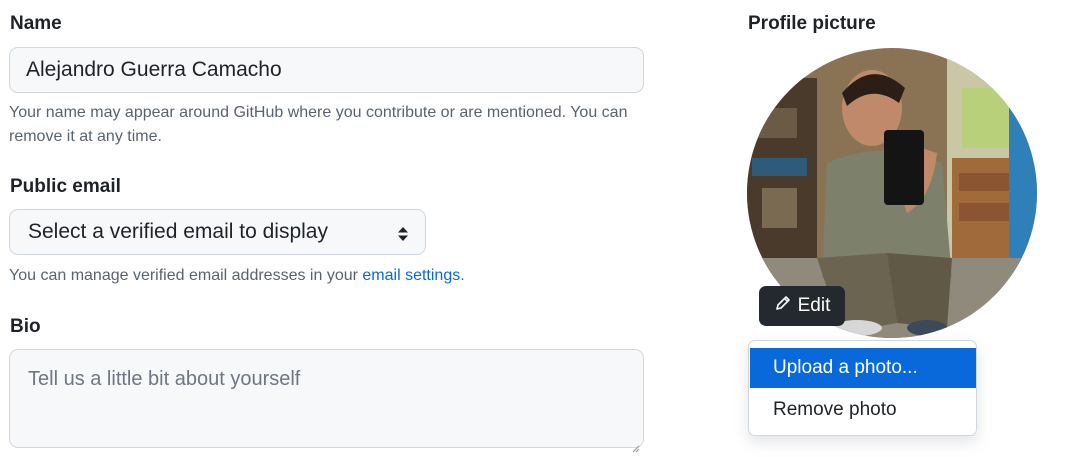 The width and height of the screenshot is (1080, 457). Describe the element at coordinates (326, 70) in the screenshot. I see `name-input: Alejandro Guerra Camacho` at that location.